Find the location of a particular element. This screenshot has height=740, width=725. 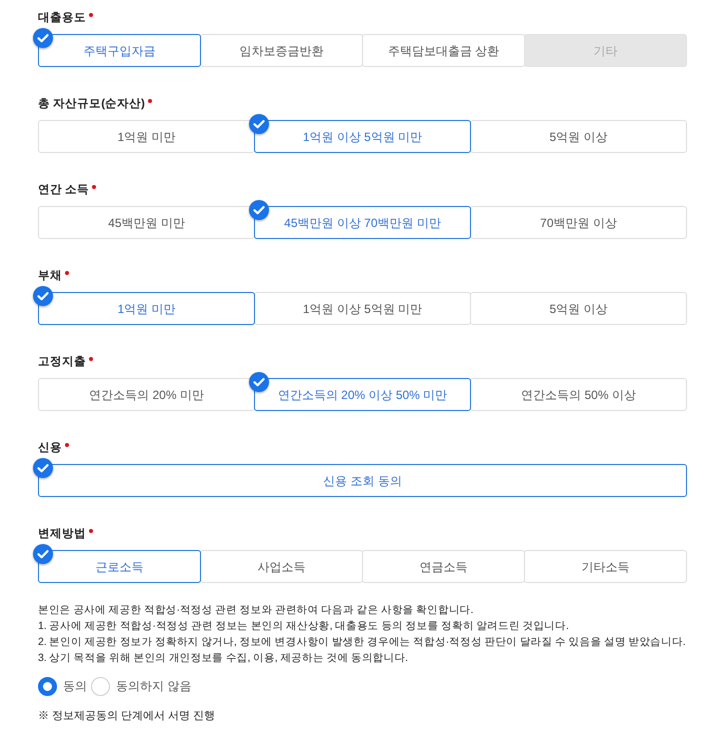

notice-item: 2. 본인이 제공한 정보가 정확하지 않거나, 정보에 변경사항이 발생한 경우에는 적합성·적정성 판단이 달라질 수 있음을 설명 받았습니다. is located at coordinates (362, 642).